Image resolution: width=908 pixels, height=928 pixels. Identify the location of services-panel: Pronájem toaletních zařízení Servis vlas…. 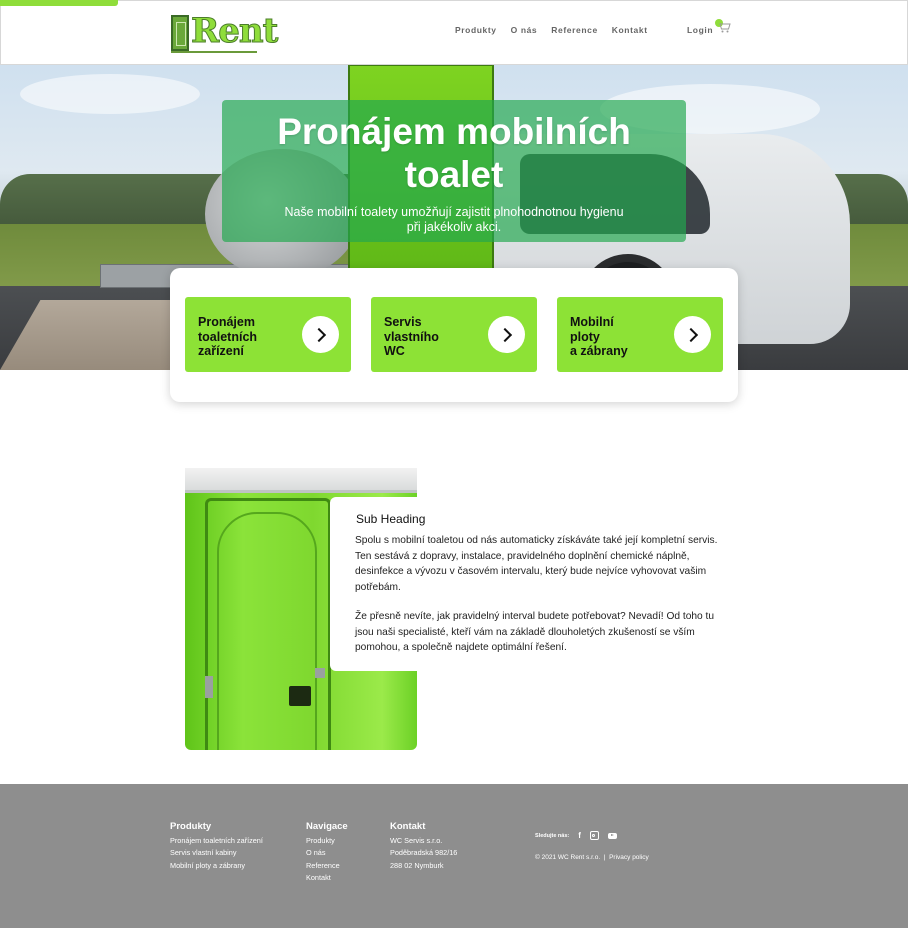
(454, 335).